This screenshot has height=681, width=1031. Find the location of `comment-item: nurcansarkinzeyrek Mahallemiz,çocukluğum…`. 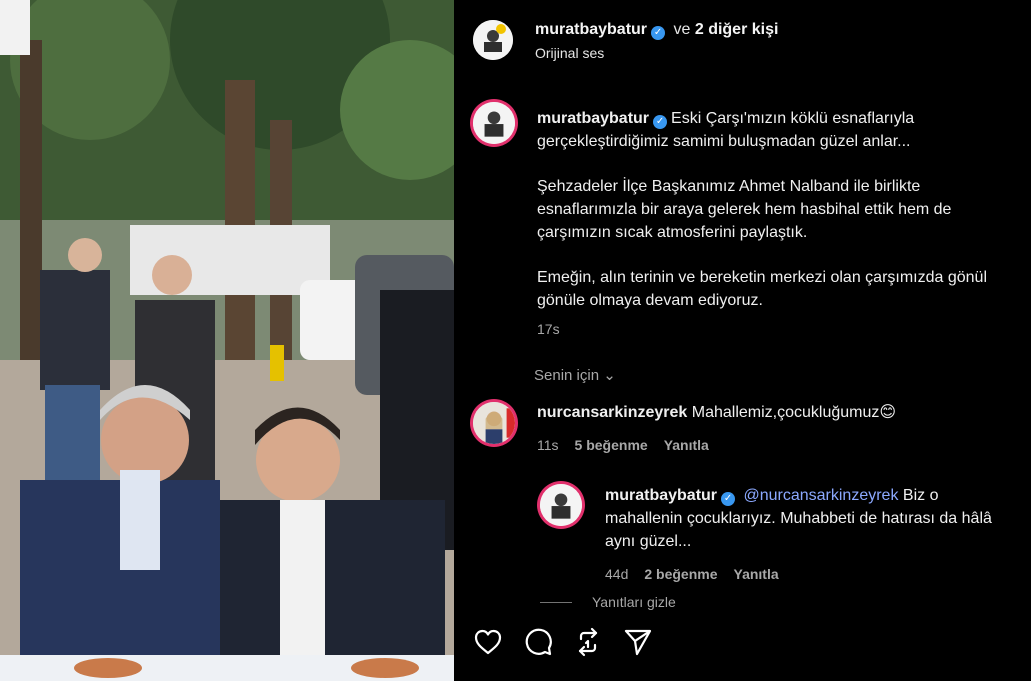

comment-item: nurcansarkinzeyrek Mahallemiz,çocukluğum… is located at coordinates (772, 429).